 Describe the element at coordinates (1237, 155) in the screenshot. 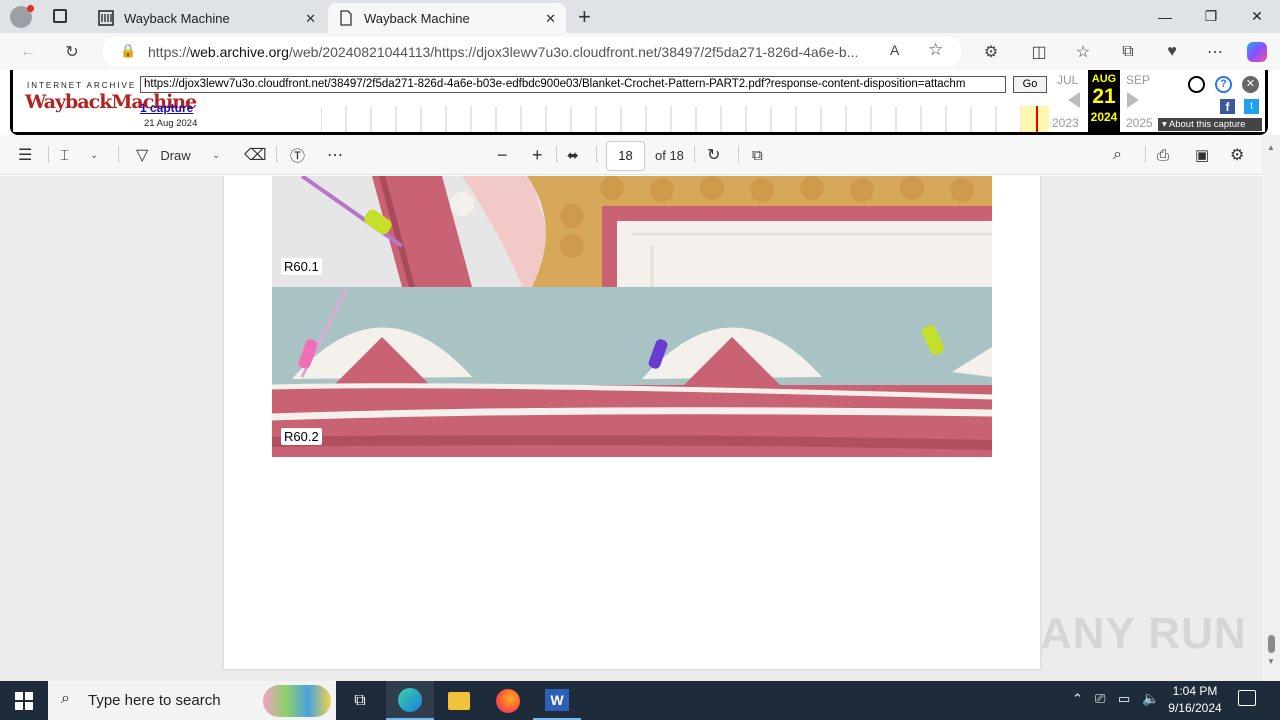

I see `settings-gear-icon: ⚙` at that location.